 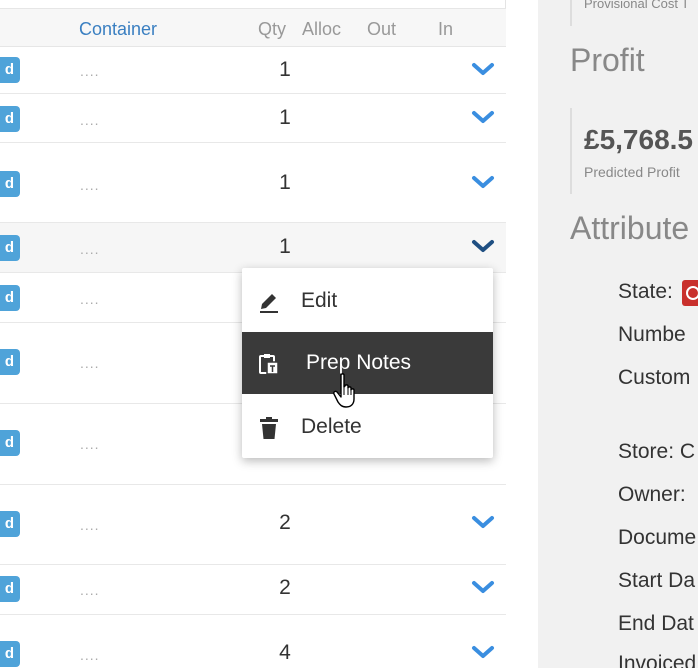 I want to click on menu-item-edit: Edit, so click(x=367, y=301).